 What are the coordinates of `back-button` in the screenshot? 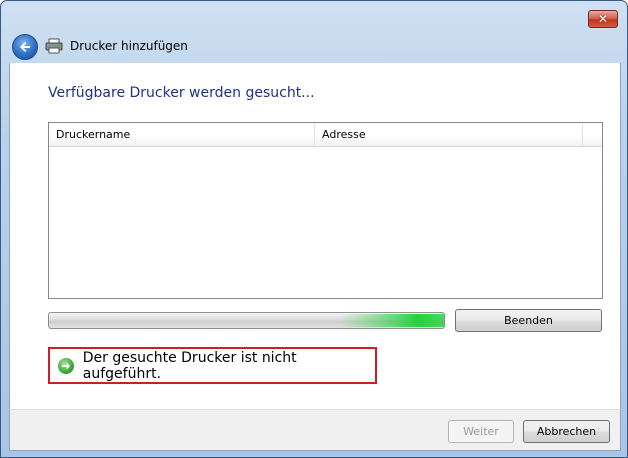 It's located at (25, 47).